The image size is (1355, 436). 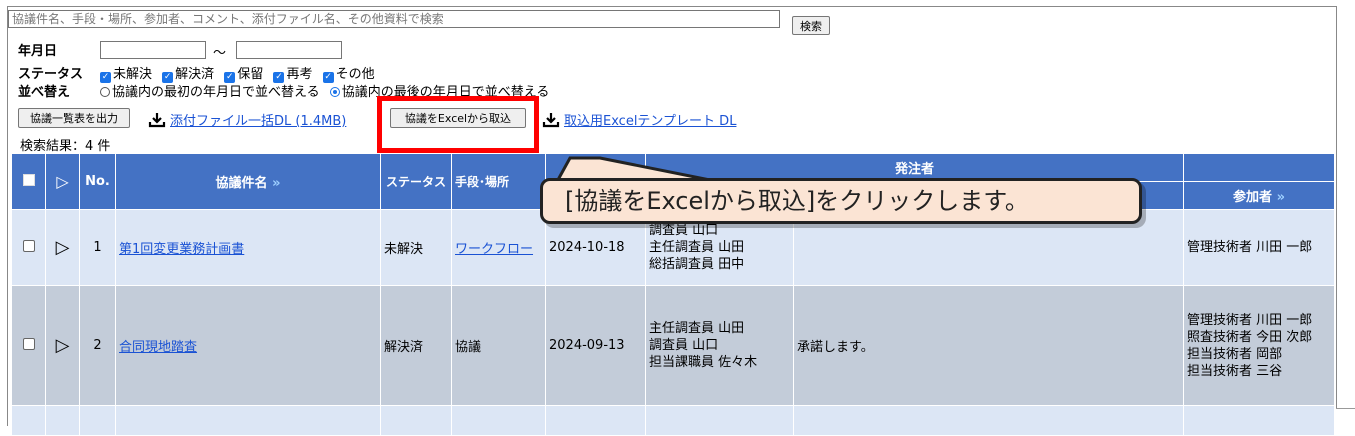 I want to click on import-button-highlight, so click(x=458, y=124).